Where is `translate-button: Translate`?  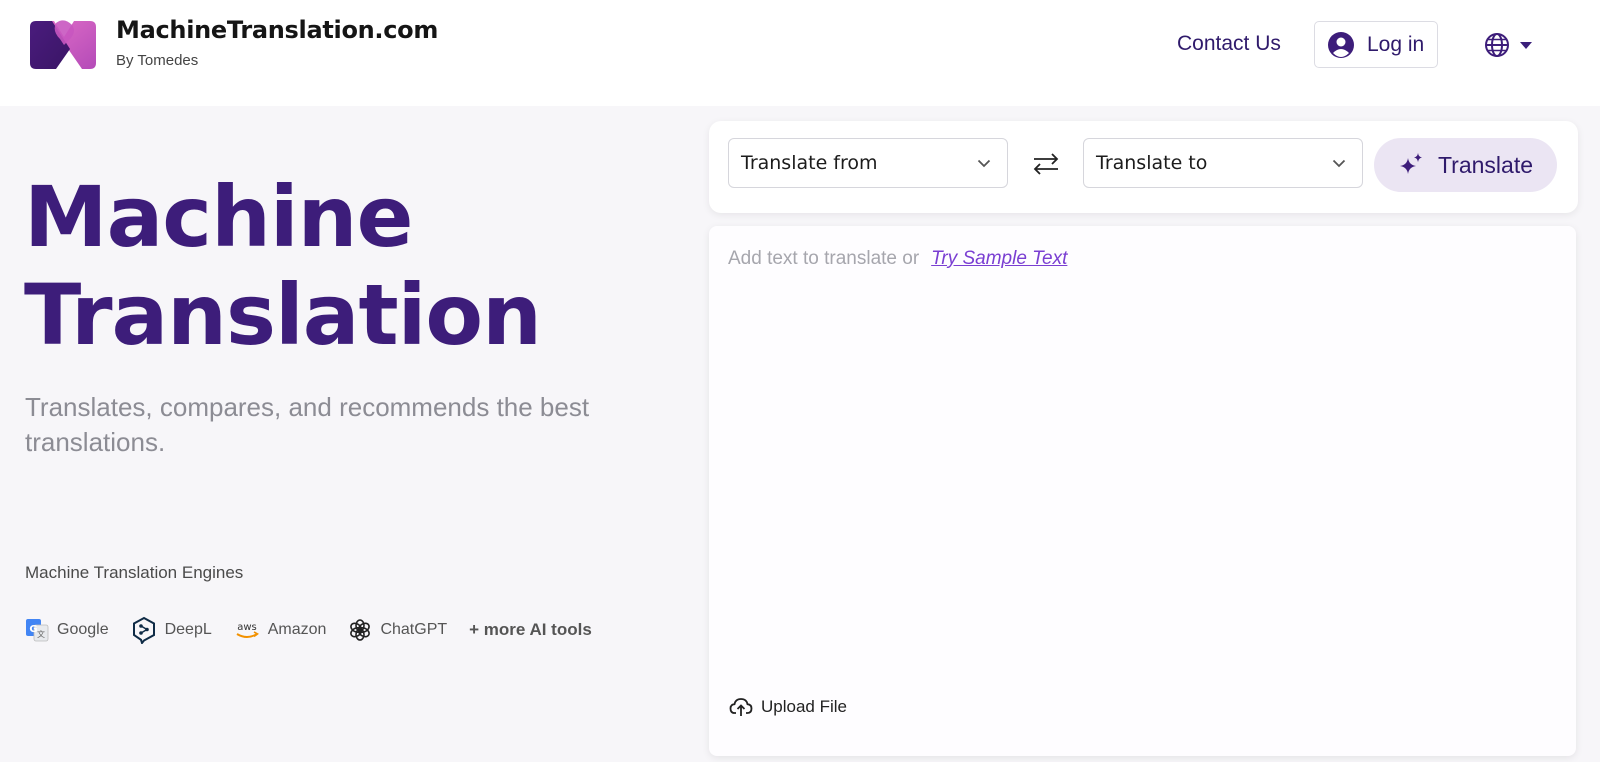
translate-button: Translate is located at coordinates (1465, 165).